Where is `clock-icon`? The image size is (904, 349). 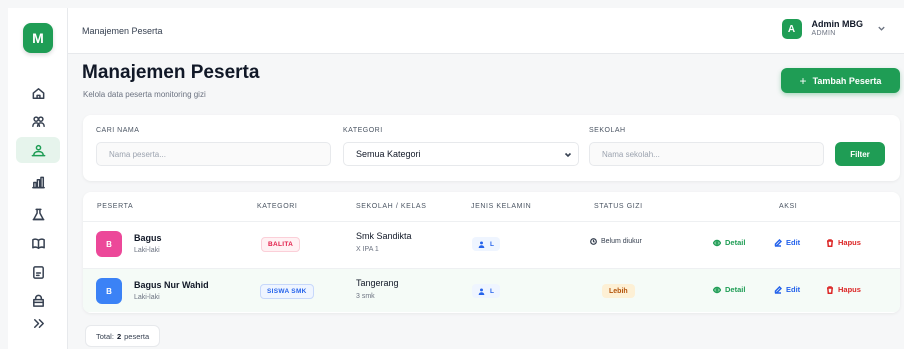 clock-icon is located at coordinates (593, 241).